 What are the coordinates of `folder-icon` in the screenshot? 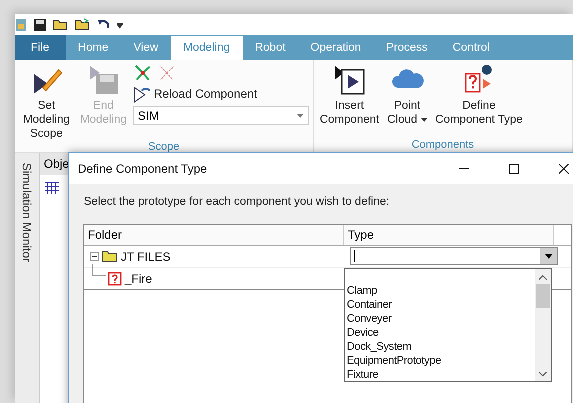 It's located at (110, 256).